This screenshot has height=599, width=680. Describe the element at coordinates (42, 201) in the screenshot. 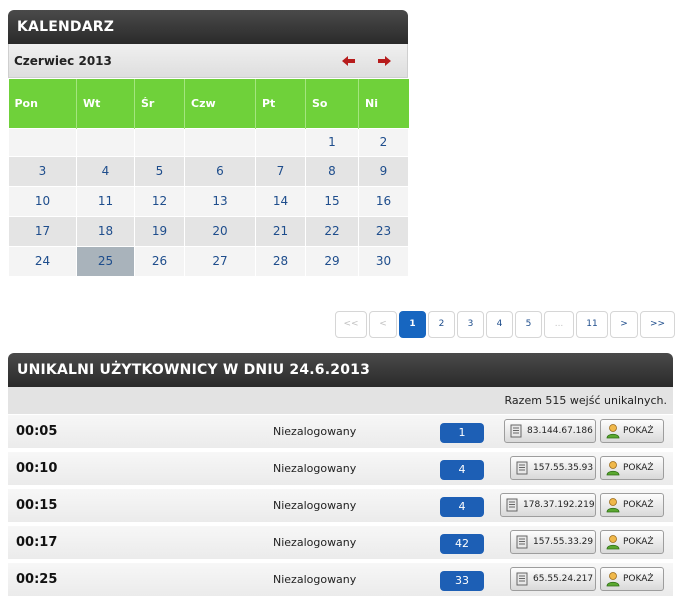

I see `calendar-day: 10` at that location.